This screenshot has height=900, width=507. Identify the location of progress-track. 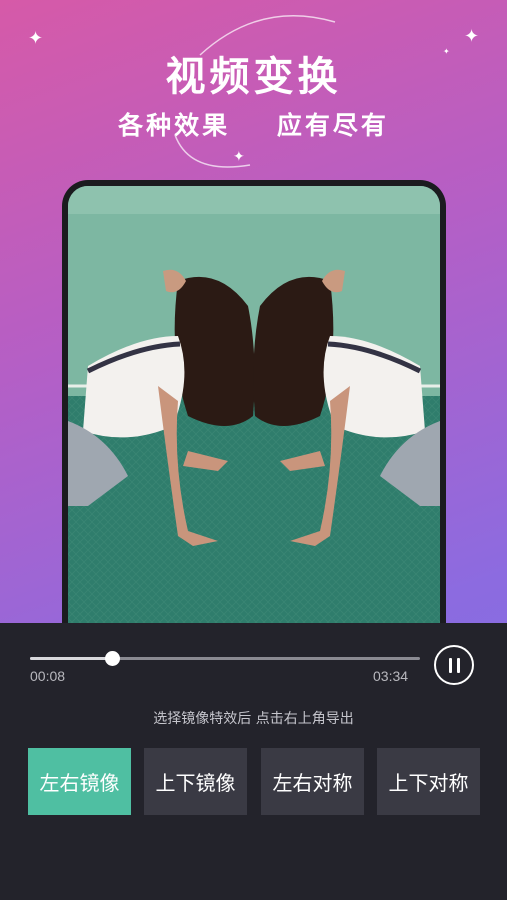
(225, 658).